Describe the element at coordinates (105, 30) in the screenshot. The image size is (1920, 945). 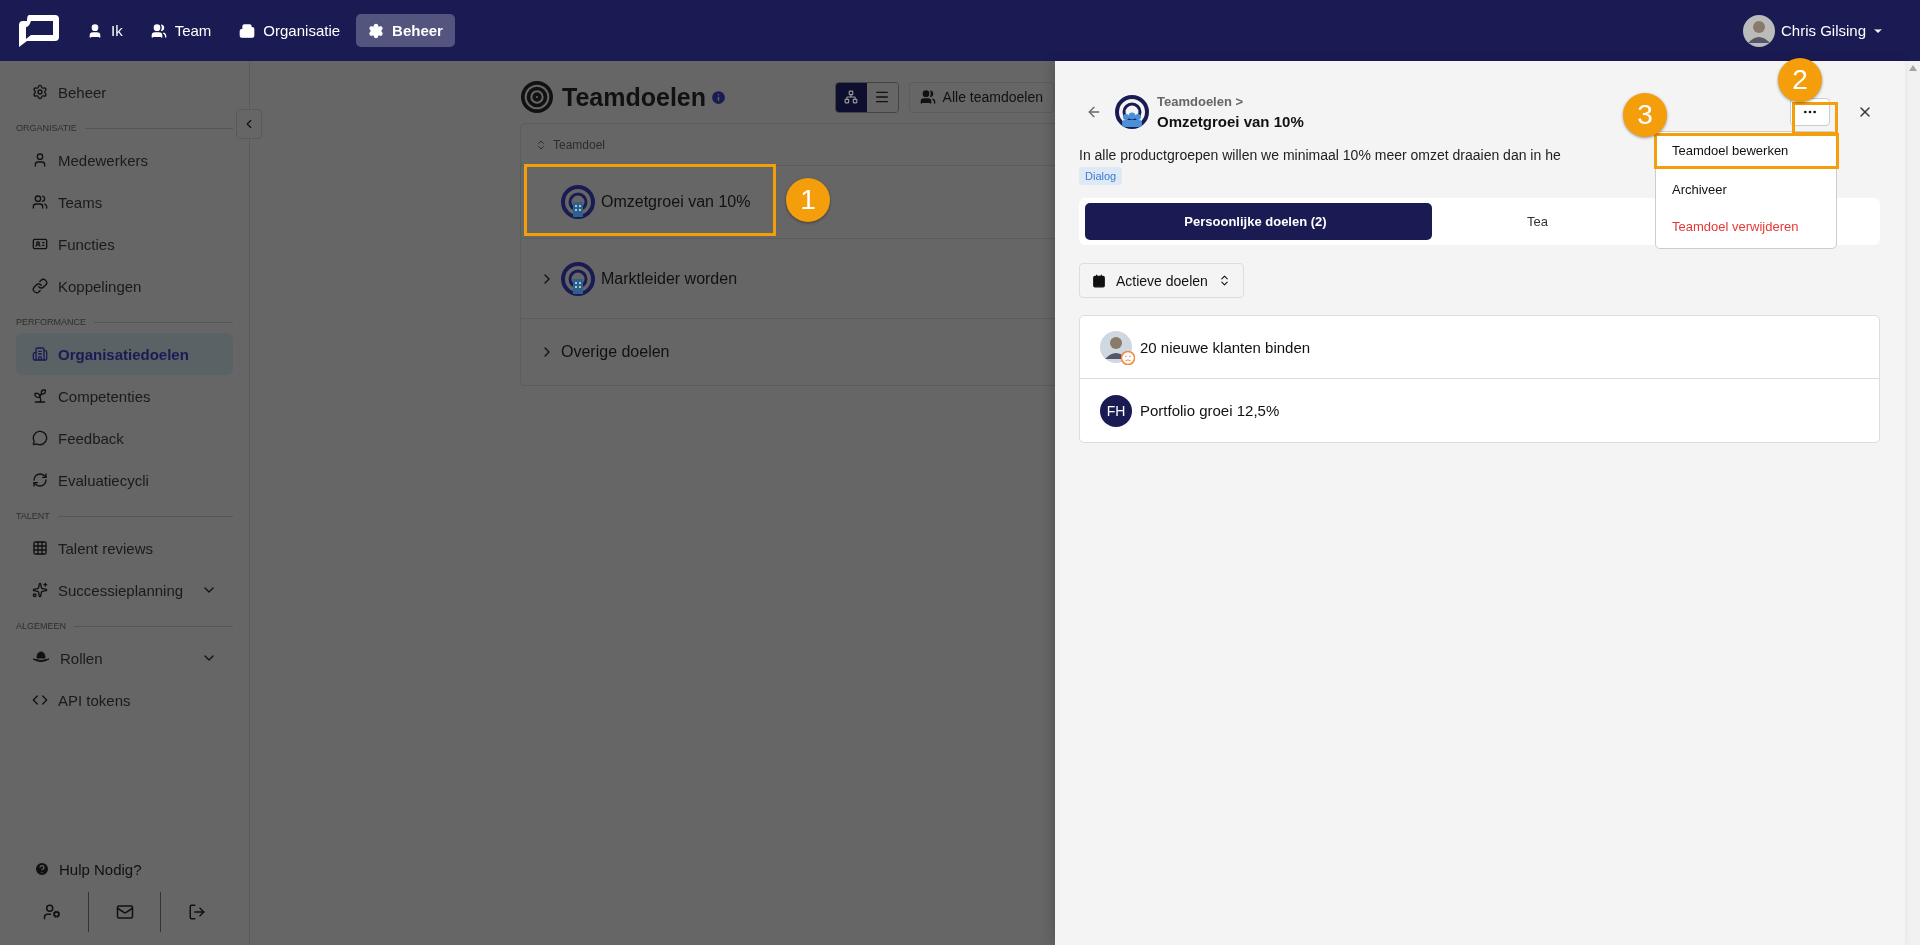
I see `nav-tab: Ik` at that location.